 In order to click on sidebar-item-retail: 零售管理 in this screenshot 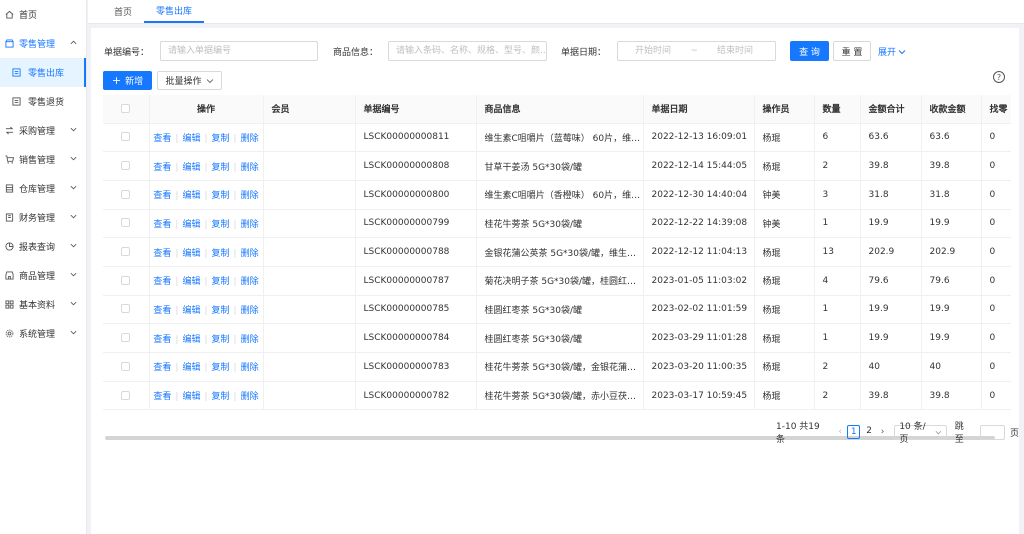, I will do `click(43, 43)`.